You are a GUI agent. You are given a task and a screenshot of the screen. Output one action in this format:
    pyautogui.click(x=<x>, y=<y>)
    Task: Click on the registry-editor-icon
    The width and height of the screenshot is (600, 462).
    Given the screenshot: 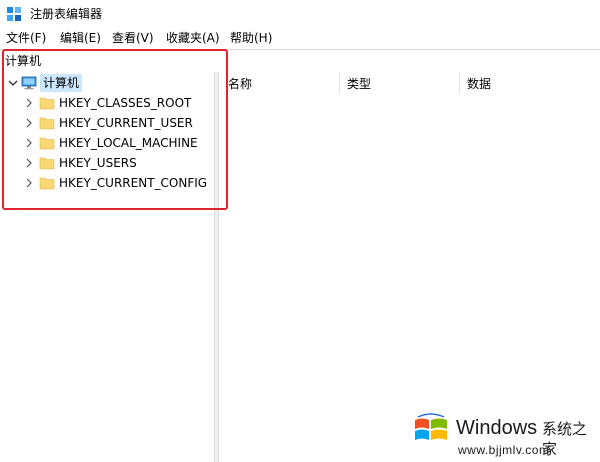 What is the action you would take?
    pyautogui.click(x=14, y=14)
    